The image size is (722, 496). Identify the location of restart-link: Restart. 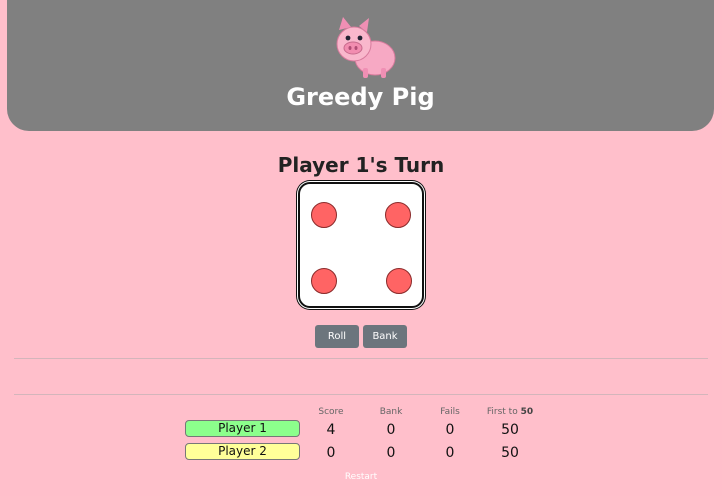
(361, 477).